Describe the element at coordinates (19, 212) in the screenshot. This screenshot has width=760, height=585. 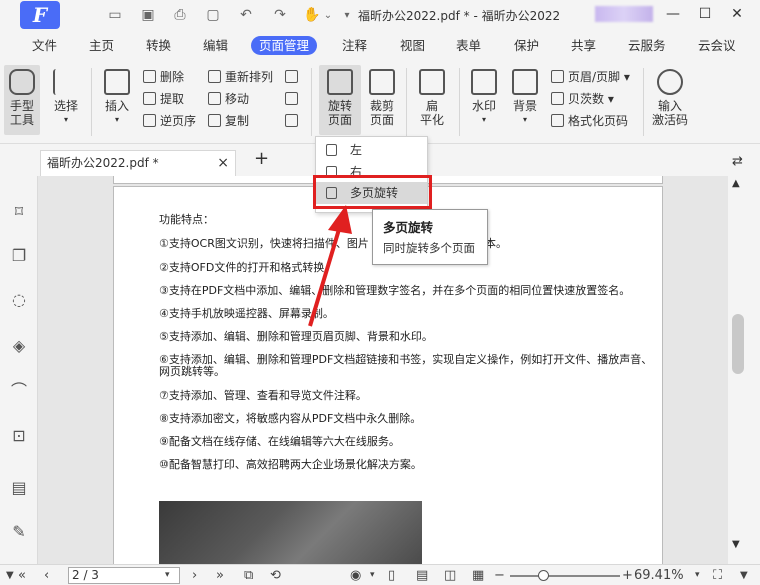
I see `bookmark-icon: ⌑` at that location.